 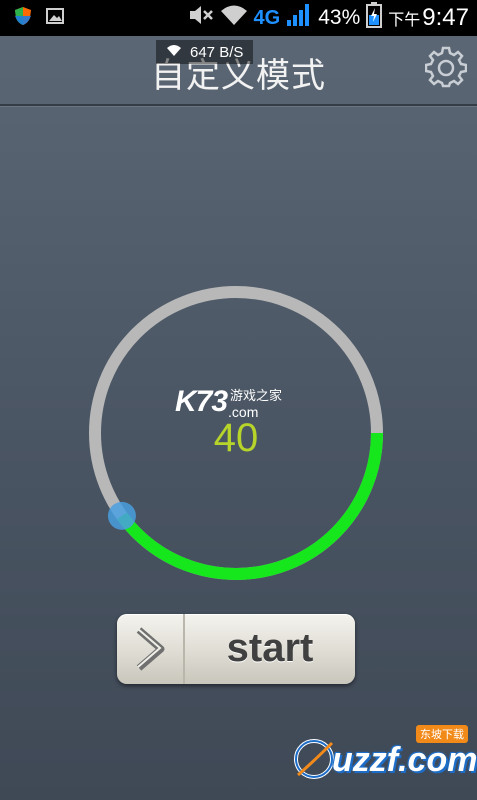 I want to click on dial-knob, so click(x=121, y=515).